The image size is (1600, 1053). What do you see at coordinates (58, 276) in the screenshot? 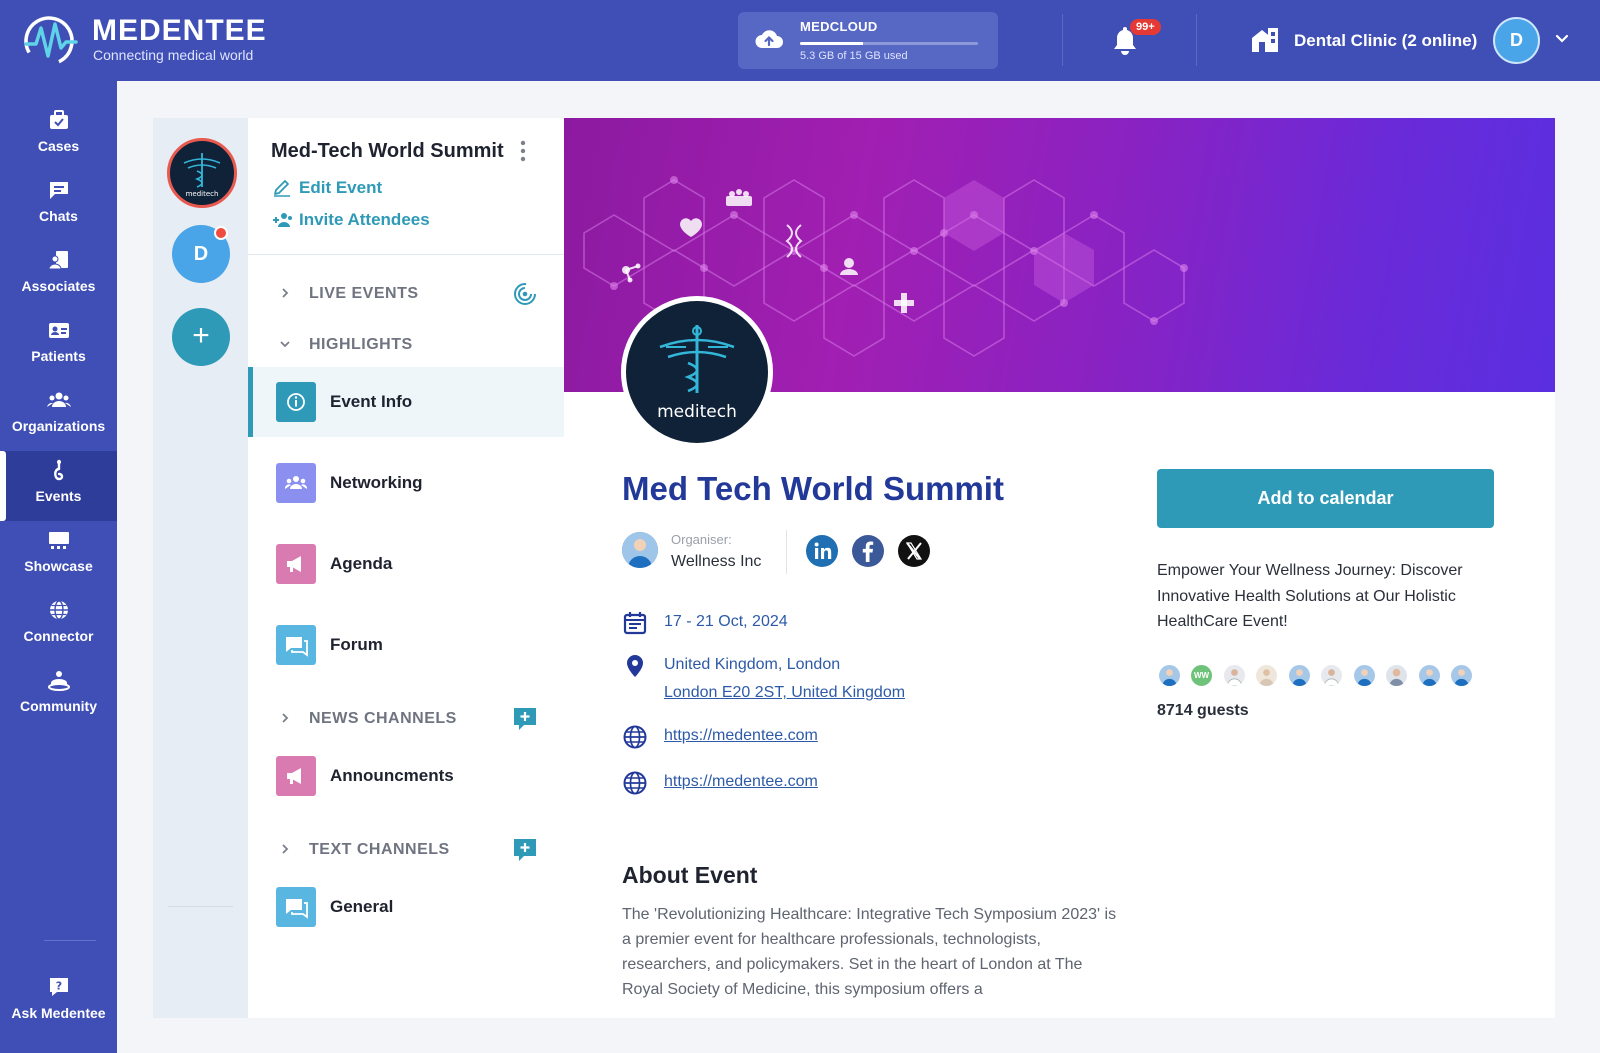
I see `nav-item-associates: Associates` at bounding box center [58, 276].